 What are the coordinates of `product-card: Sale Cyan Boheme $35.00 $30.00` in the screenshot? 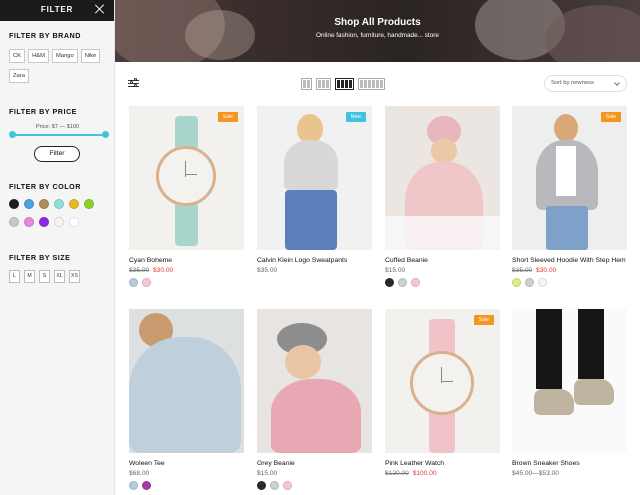 It's located at (186, 196).